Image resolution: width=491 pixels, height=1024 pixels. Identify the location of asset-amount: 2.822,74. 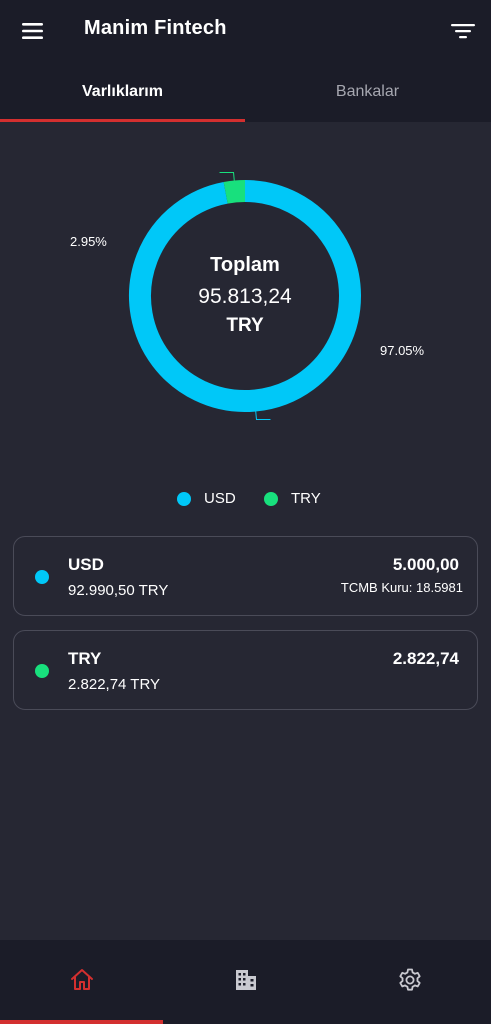
(425, 658).